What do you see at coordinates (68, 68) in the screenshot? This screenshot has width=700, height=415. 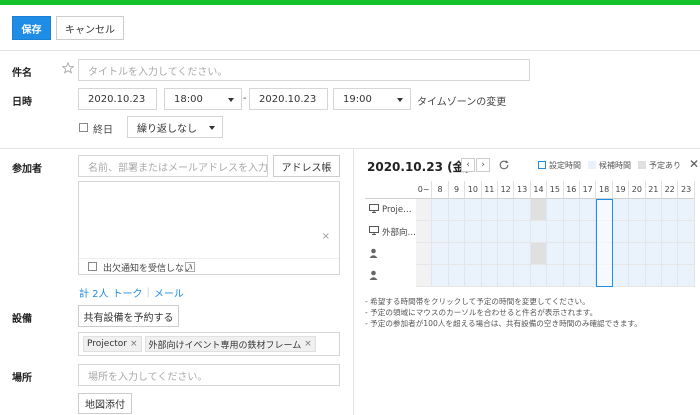 I see `star-icon` at bounding box center [68, 68].